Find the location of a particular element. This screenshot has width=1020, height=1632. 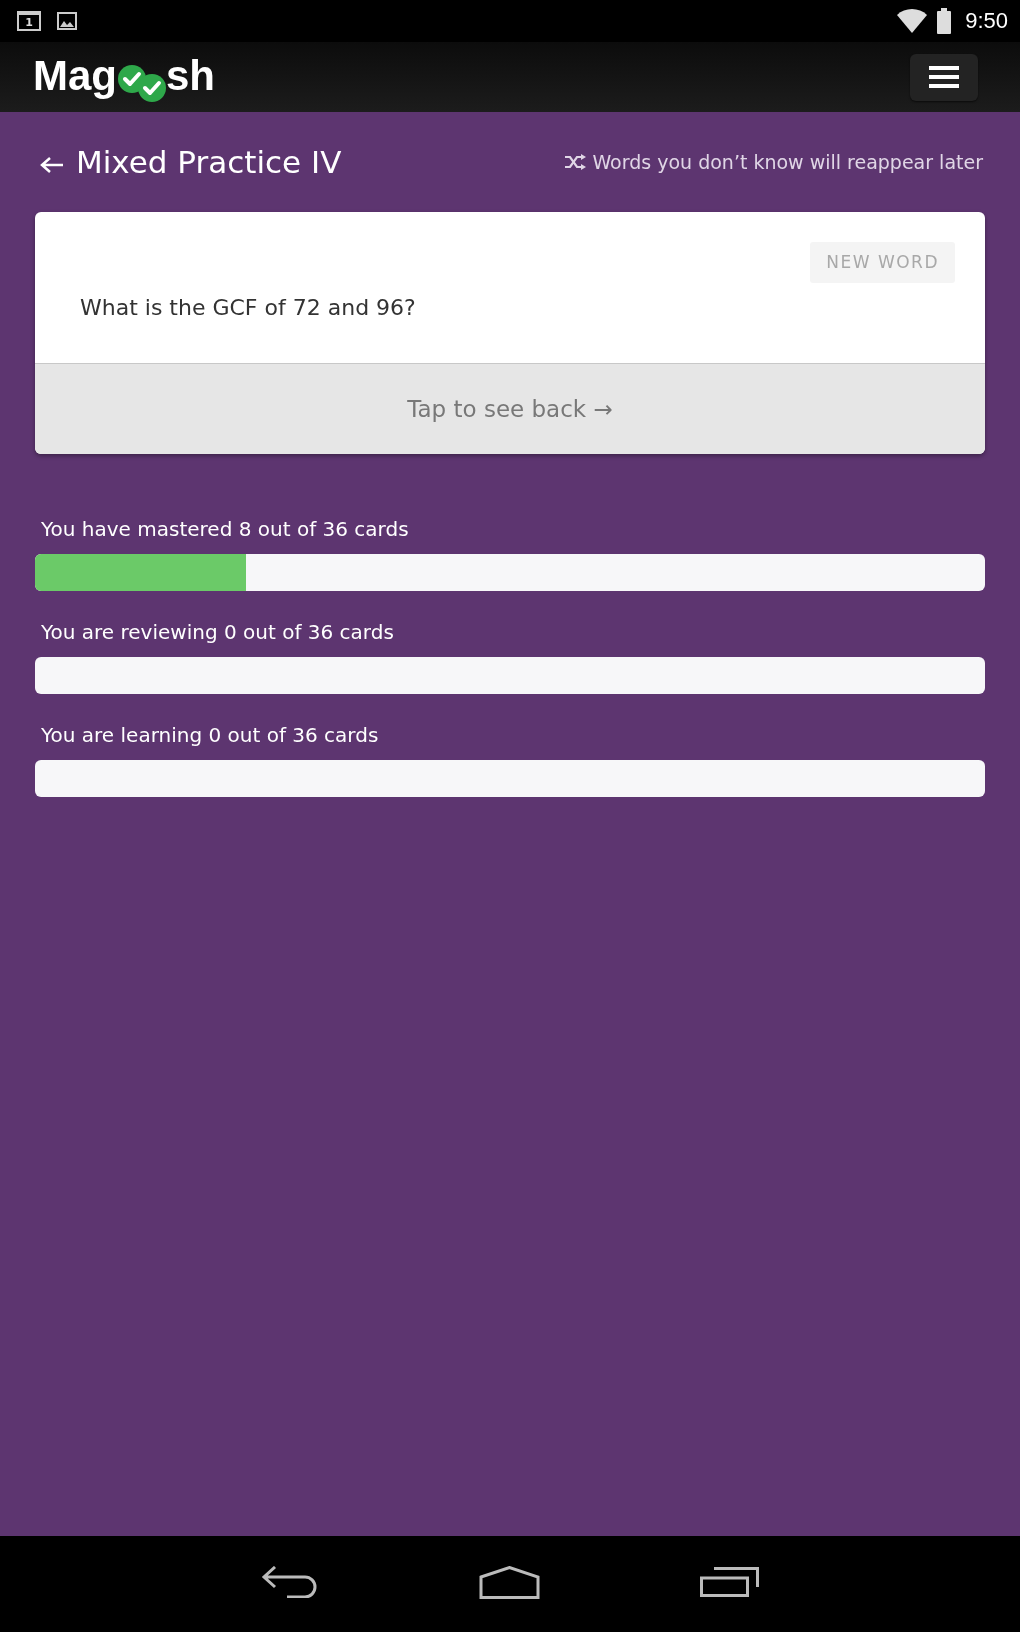

logo-text: Mag is located at coordinates (75, 75).